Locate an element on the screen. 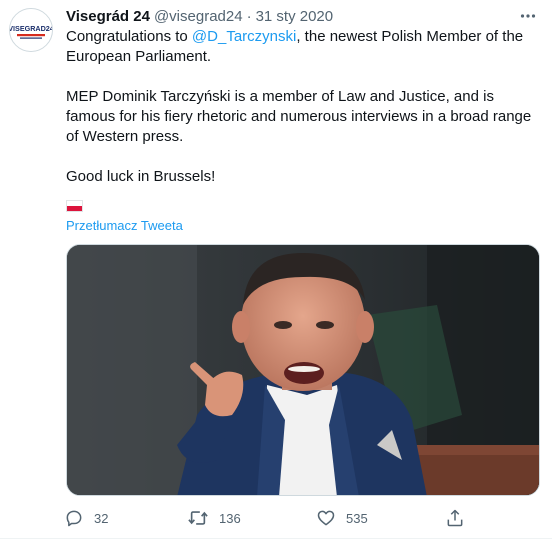 The height and width of the screenshot is (539, 552). avatar-logo-text: VISEGRAD24 is located at coordinates (31, 28).